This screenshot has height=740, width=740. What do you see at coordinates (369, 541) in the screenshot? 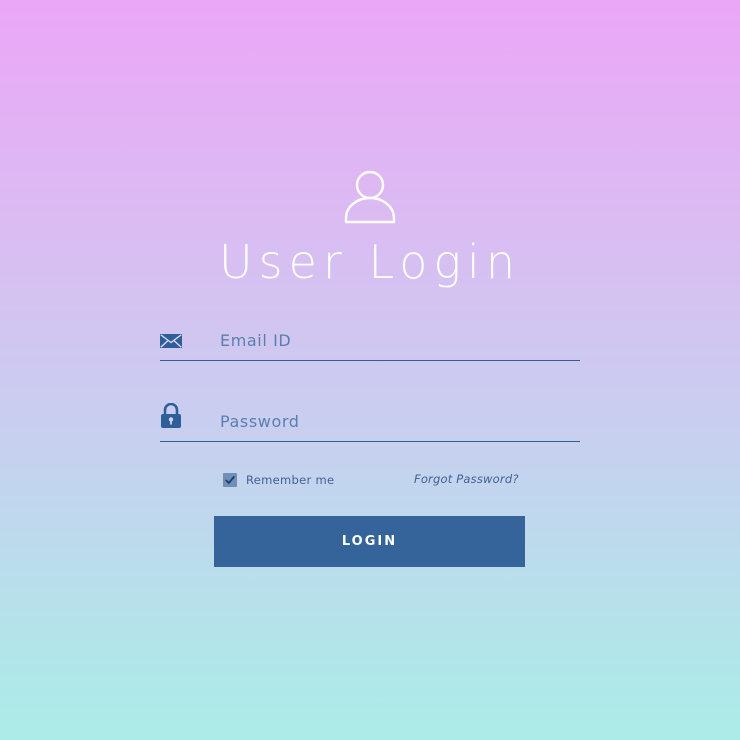
I see `login-button: LOGIN` at bounding box center [369, 541].